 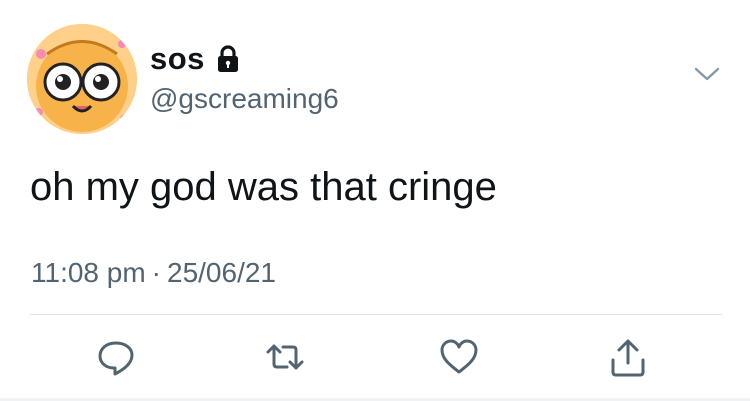 I want to click on speech-bubble-icon, so click(x=116, y=358).